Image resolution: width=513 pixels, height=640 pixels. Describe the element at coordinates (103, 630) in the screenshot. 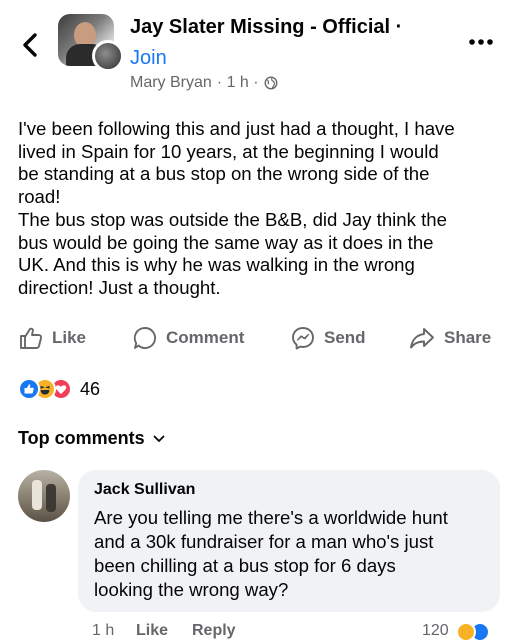

I see `comment-time: 1 h` at that location.